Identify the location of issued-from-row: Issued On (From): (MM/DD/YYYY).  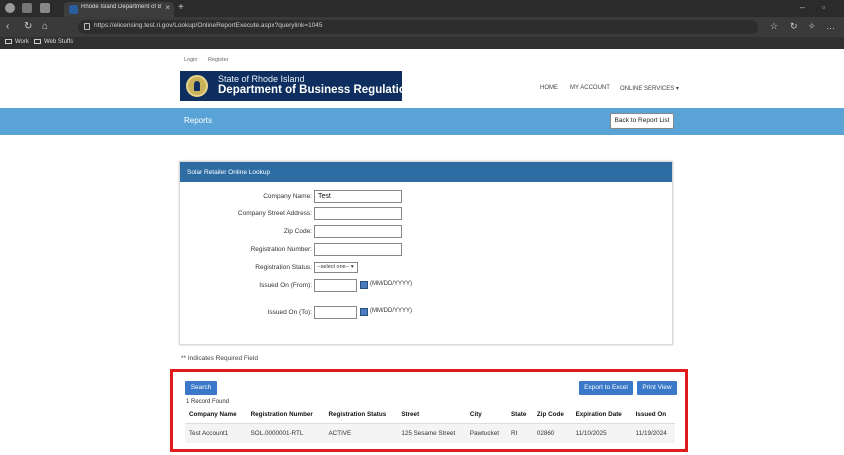
(427, 286).